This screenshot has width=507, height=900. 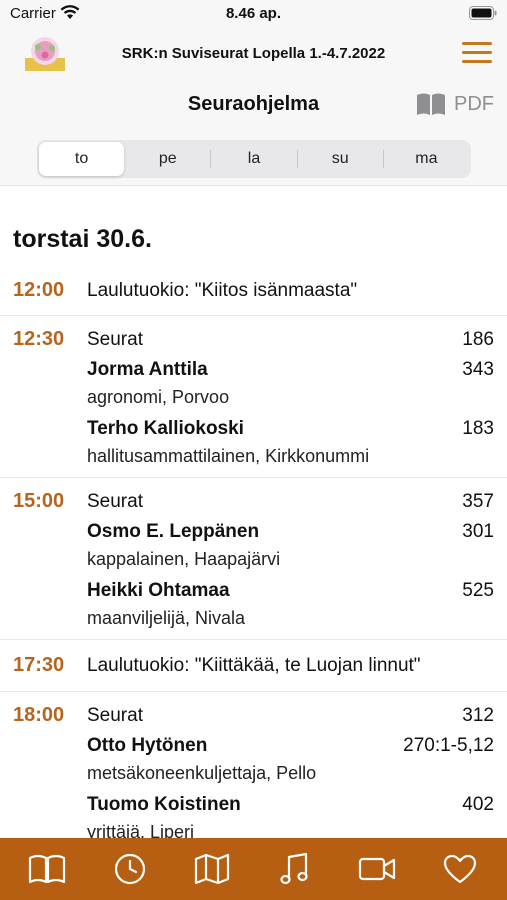 I want to click on day-tab-la: la, so click(x=253, y=159).